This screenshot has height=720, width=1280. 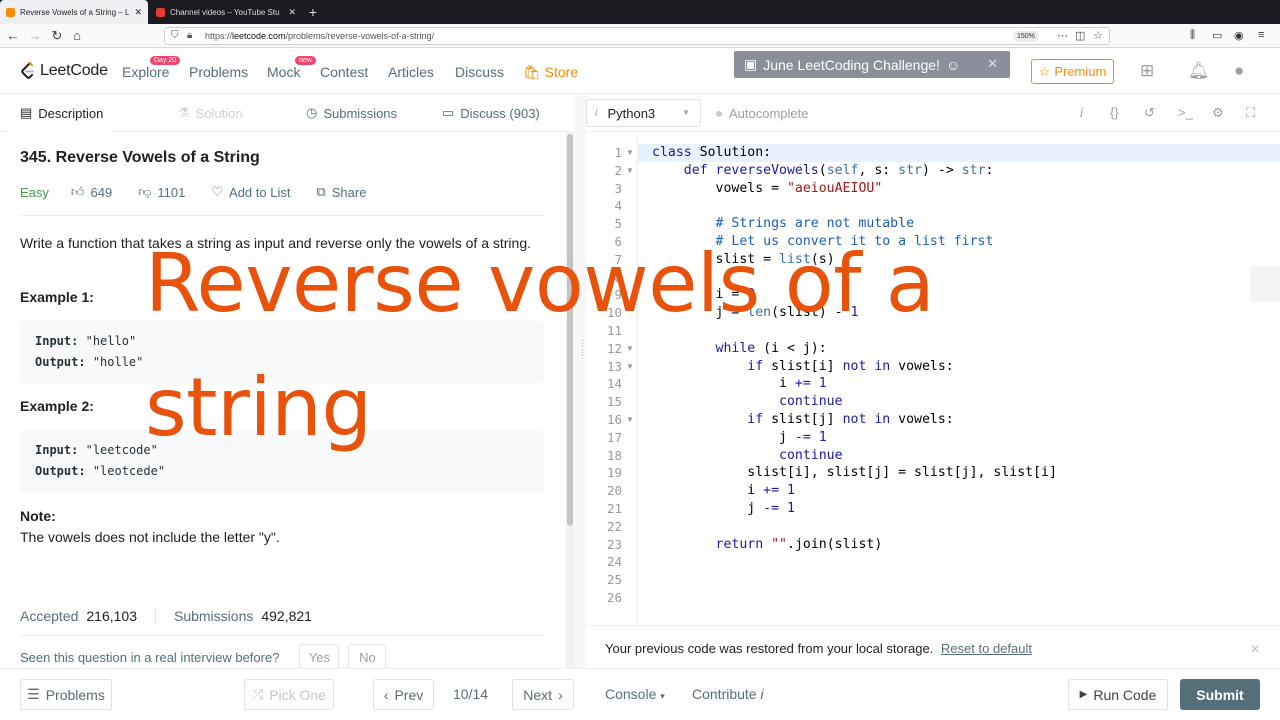 I want to click on drag-handle-icon: ⋮ ⋮ ⋮, so click(x=582, y=349).